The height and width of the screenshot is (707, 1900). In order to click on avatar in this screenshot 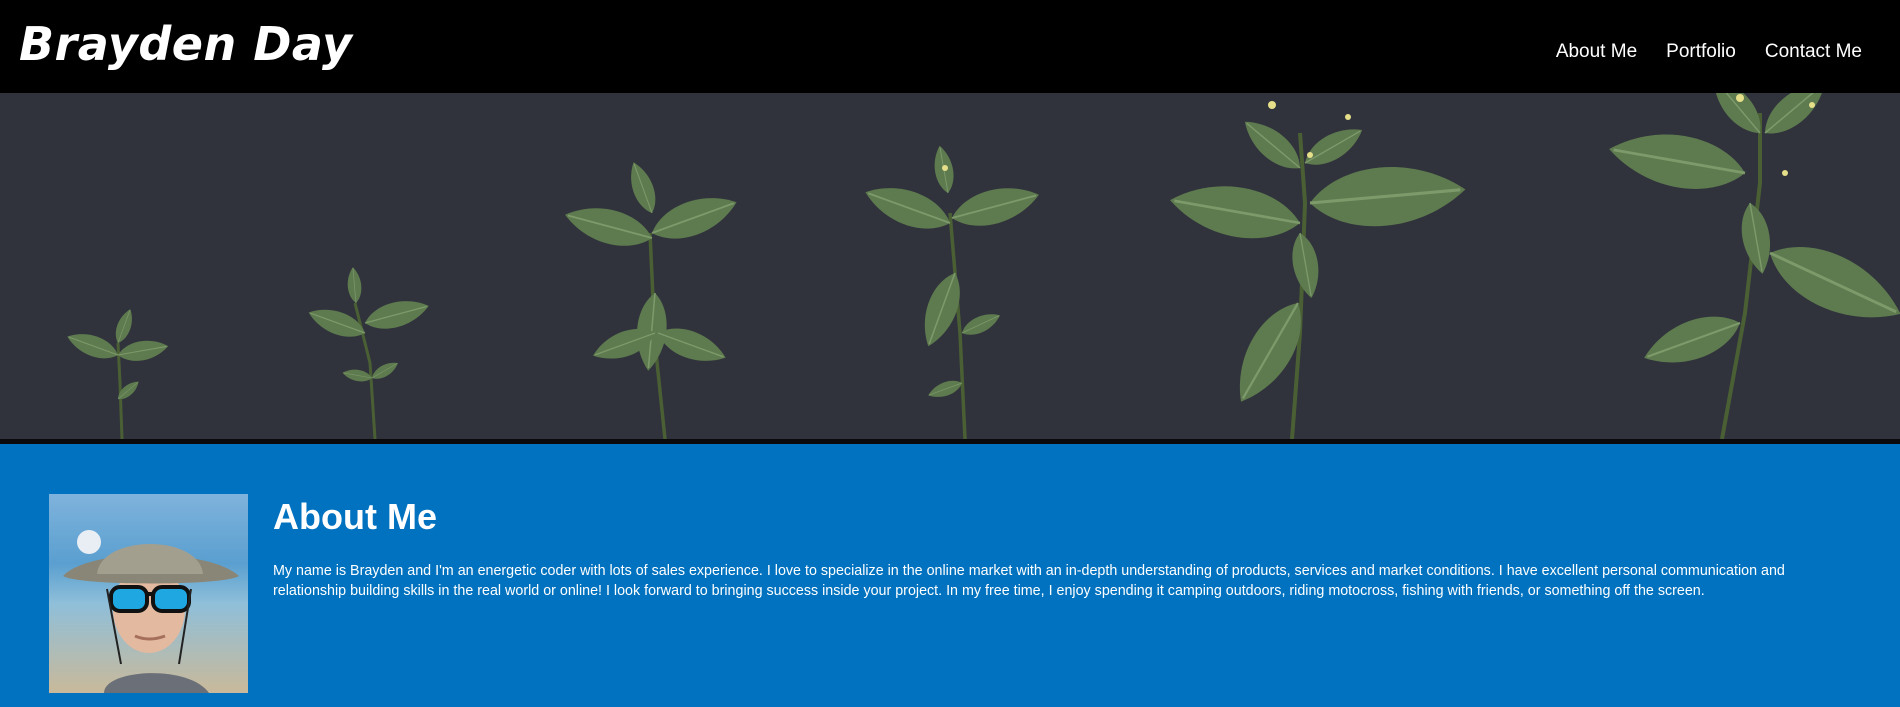, I will do `click(148, 593)`.